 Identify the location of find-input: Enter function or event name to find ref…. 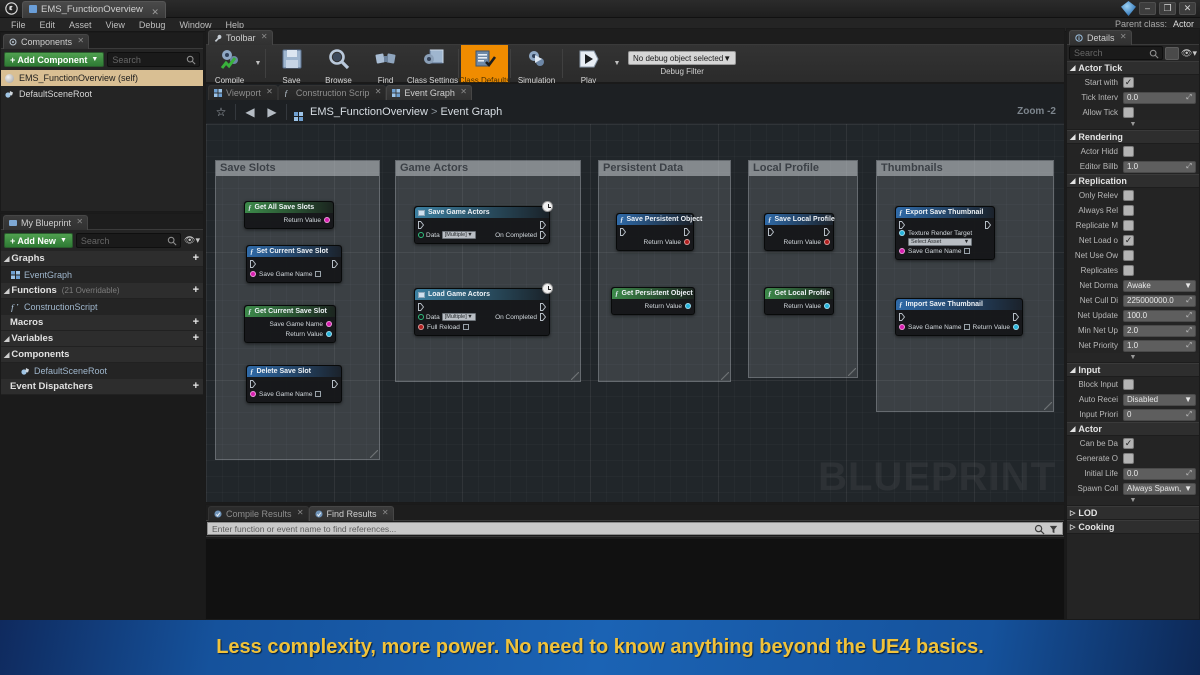
(635, 528).